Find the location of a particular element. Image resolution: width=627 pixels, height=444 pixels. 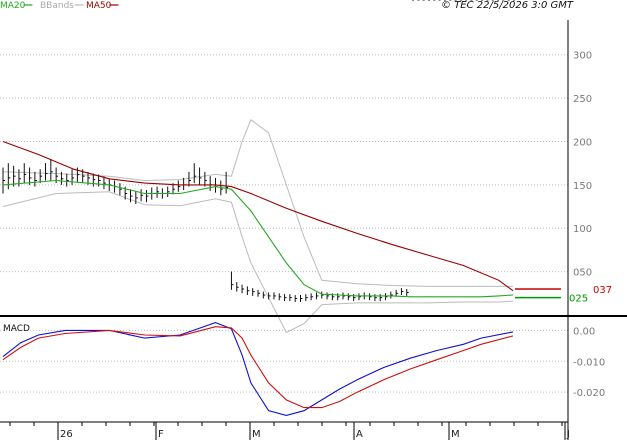

x-axis-month-label: J is located at coordinates (568, 434).